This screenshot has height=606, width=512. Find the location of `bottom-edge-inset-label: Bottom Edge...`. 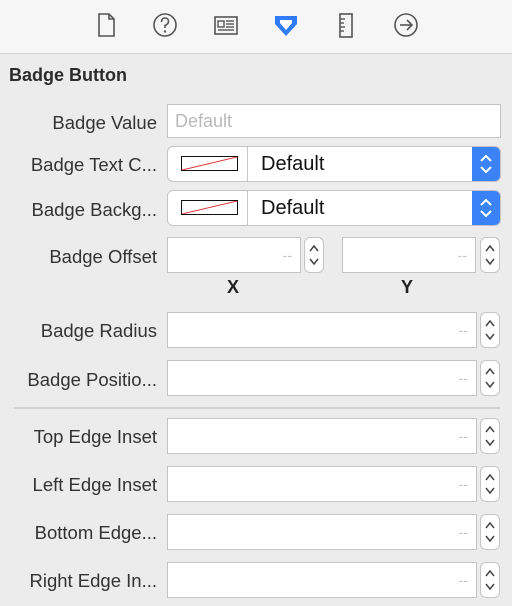

bottom-edge-inset-label: Bottom Edge... is located at coordinates (95, 532).